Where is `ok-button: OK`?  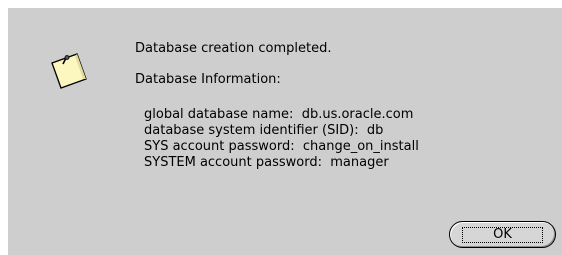 ok-button: OK is located at coordinates (502, 234).